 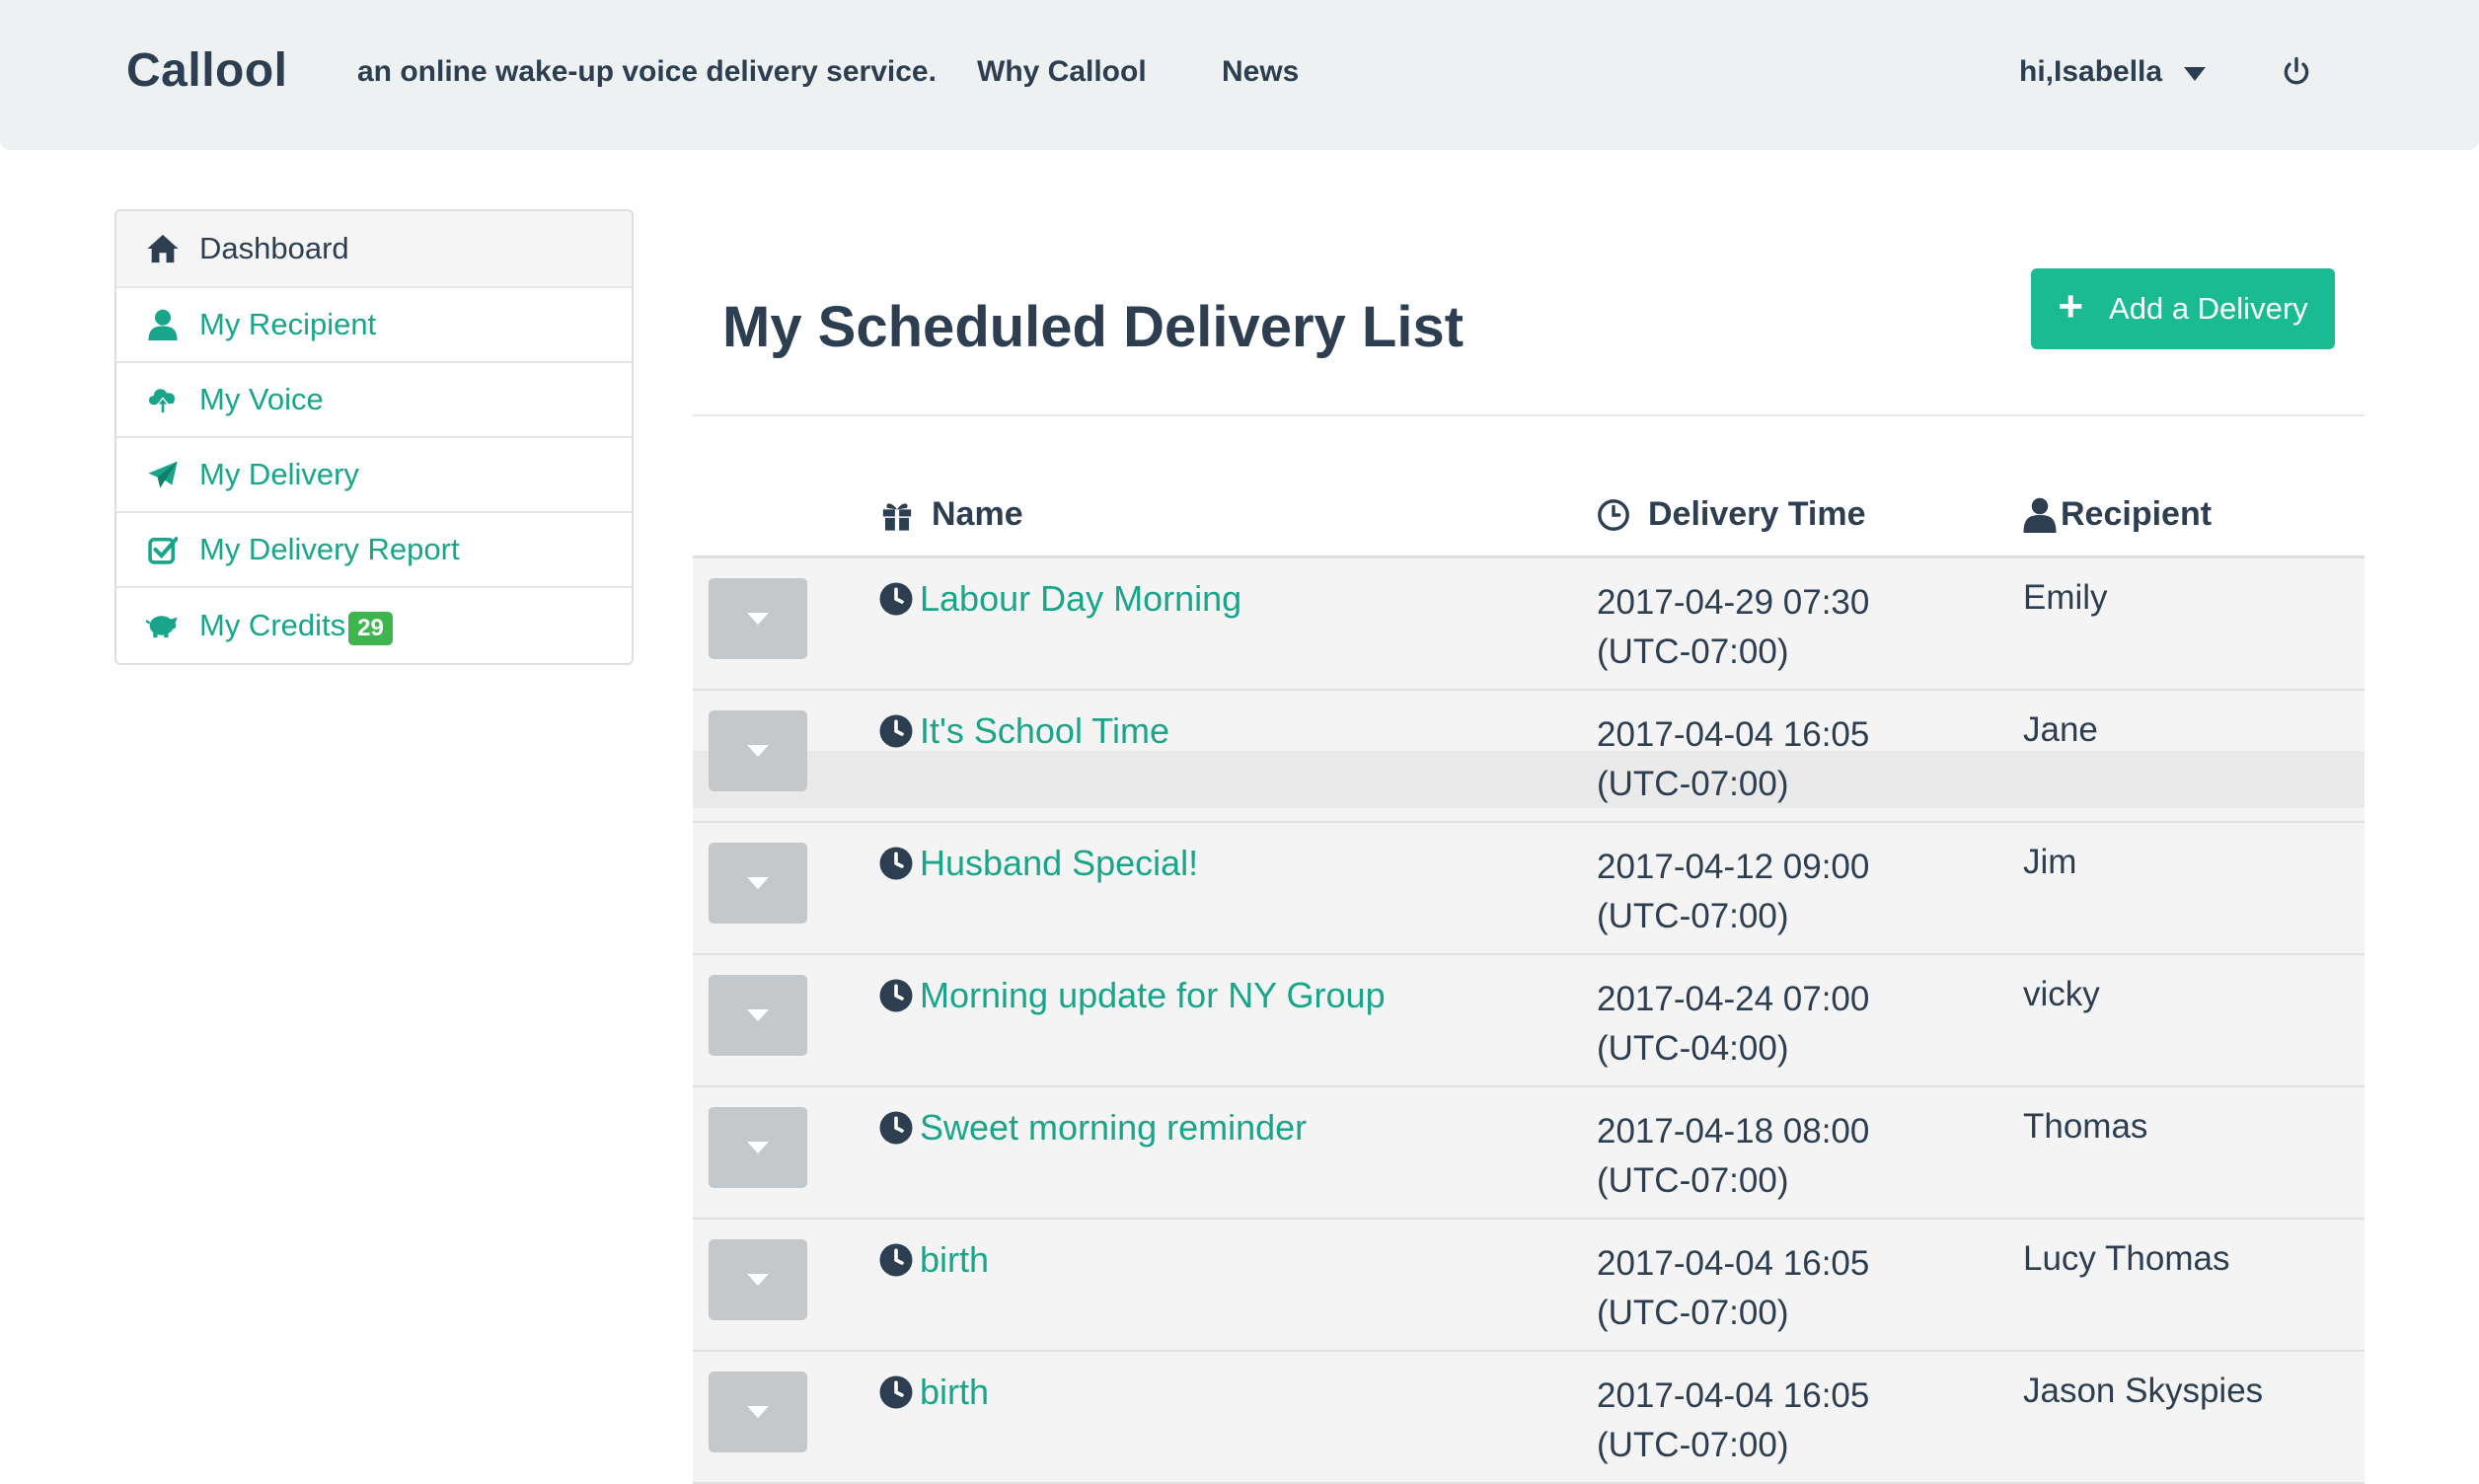 I want to click on sidebar-item-my-delivery-report: My Delivery Report, so click(x=374, y=550).